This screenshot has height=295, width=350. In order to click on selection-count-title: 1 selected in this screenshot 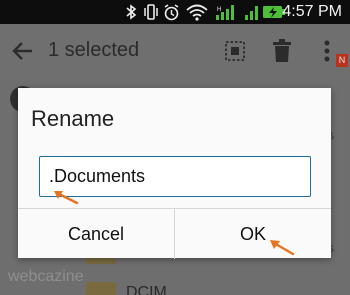, I will do `click(94, 50)`.